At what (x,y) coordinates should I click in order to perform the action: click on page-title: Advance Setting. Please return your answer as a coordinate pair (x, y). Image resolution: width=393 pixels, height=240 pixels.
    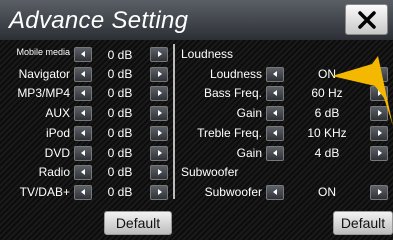
    Looking at the image, I should click on (99, 20).